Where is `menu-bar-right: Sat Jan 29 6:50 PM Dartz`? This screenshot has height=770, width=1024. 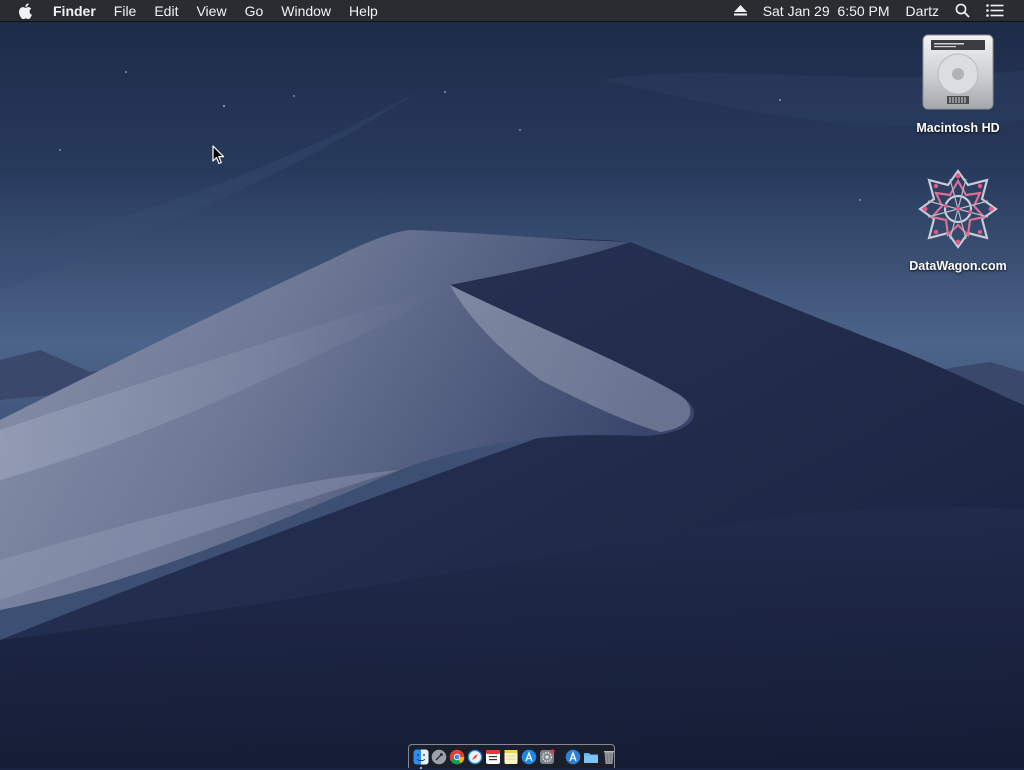
menu-bar-right: Sat Jan 29 6:50 PM Dartz is located at coordinates (875, 11).